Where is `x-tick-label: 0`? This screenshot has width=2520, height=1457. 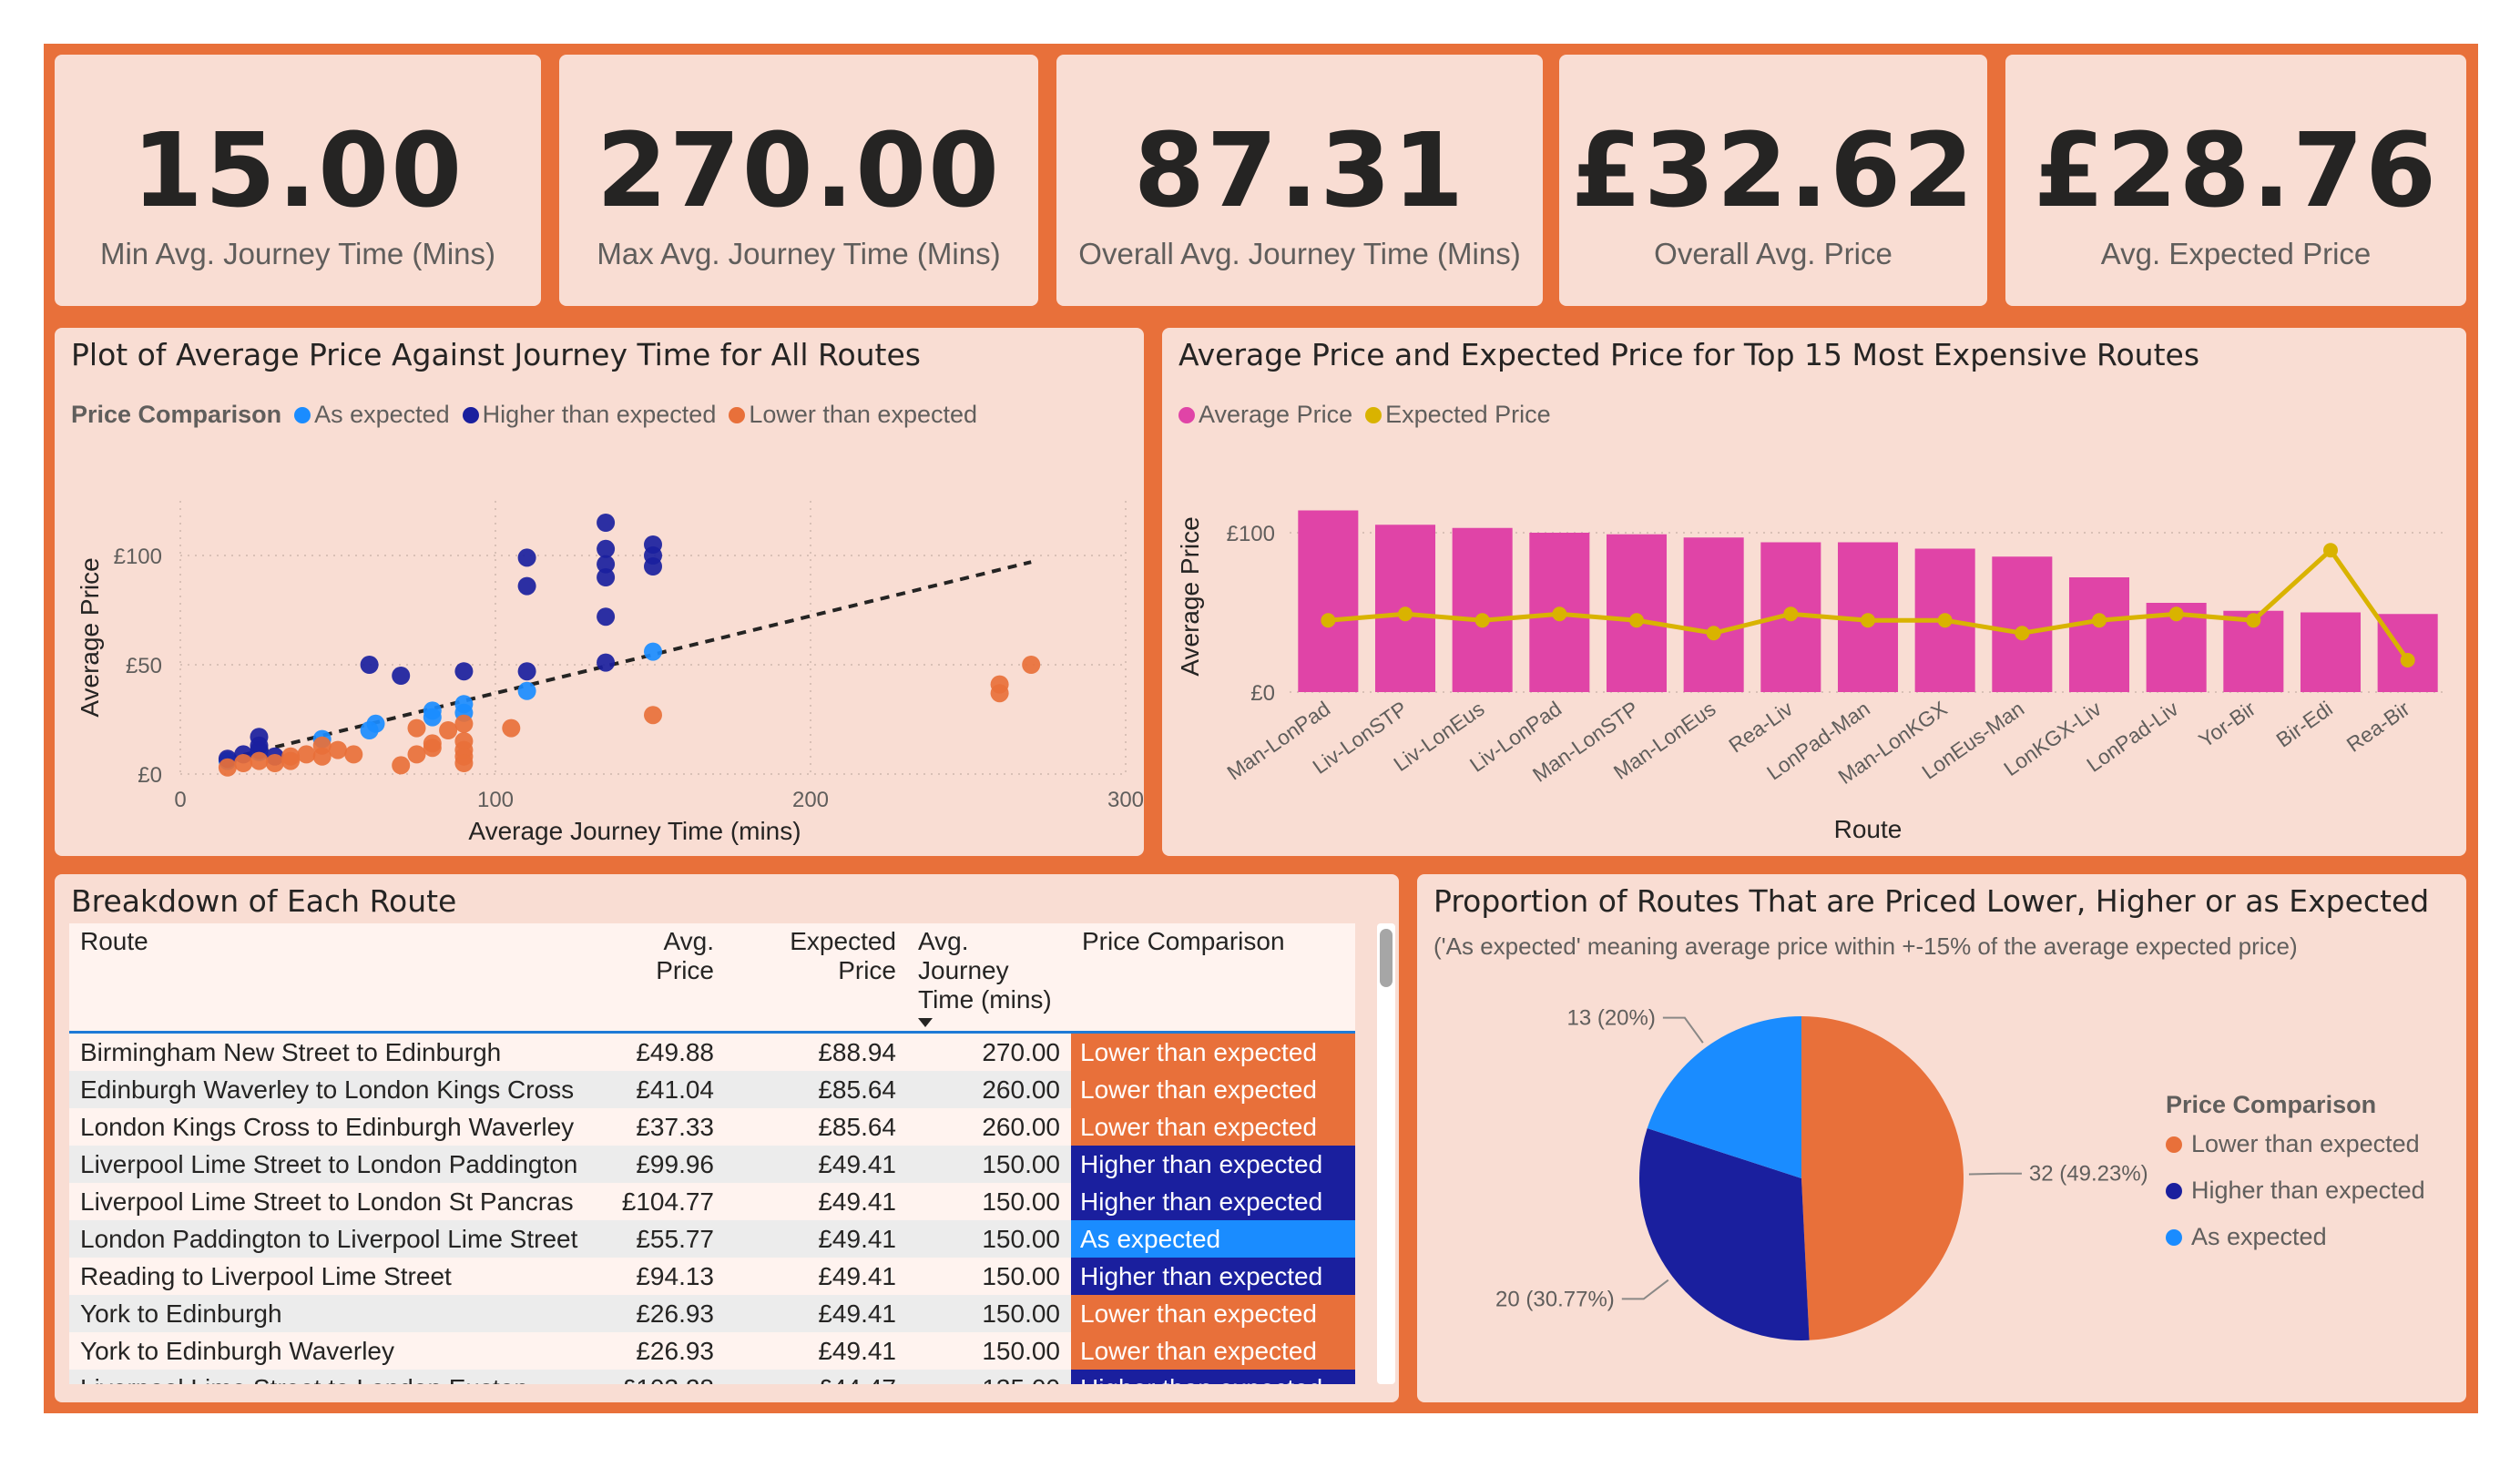
x-tick-label: 0 is located at coordinates (180, 800).